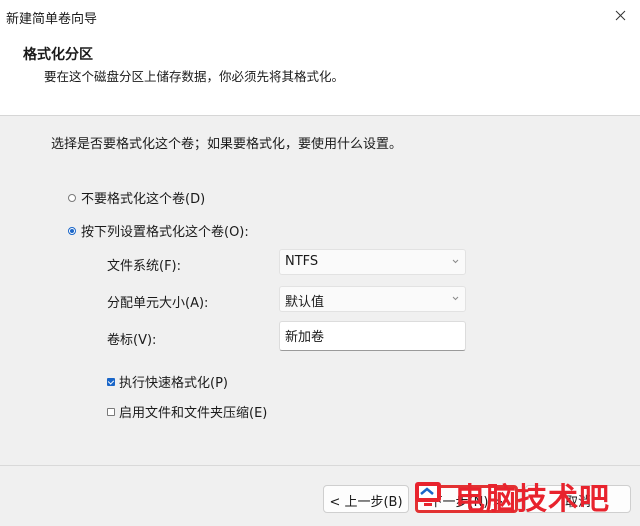  What do you see at coordinates (320, 17) in the screenshot?
I see `title-bar: 新建简单卷向导` at bounding box center [320, 17].